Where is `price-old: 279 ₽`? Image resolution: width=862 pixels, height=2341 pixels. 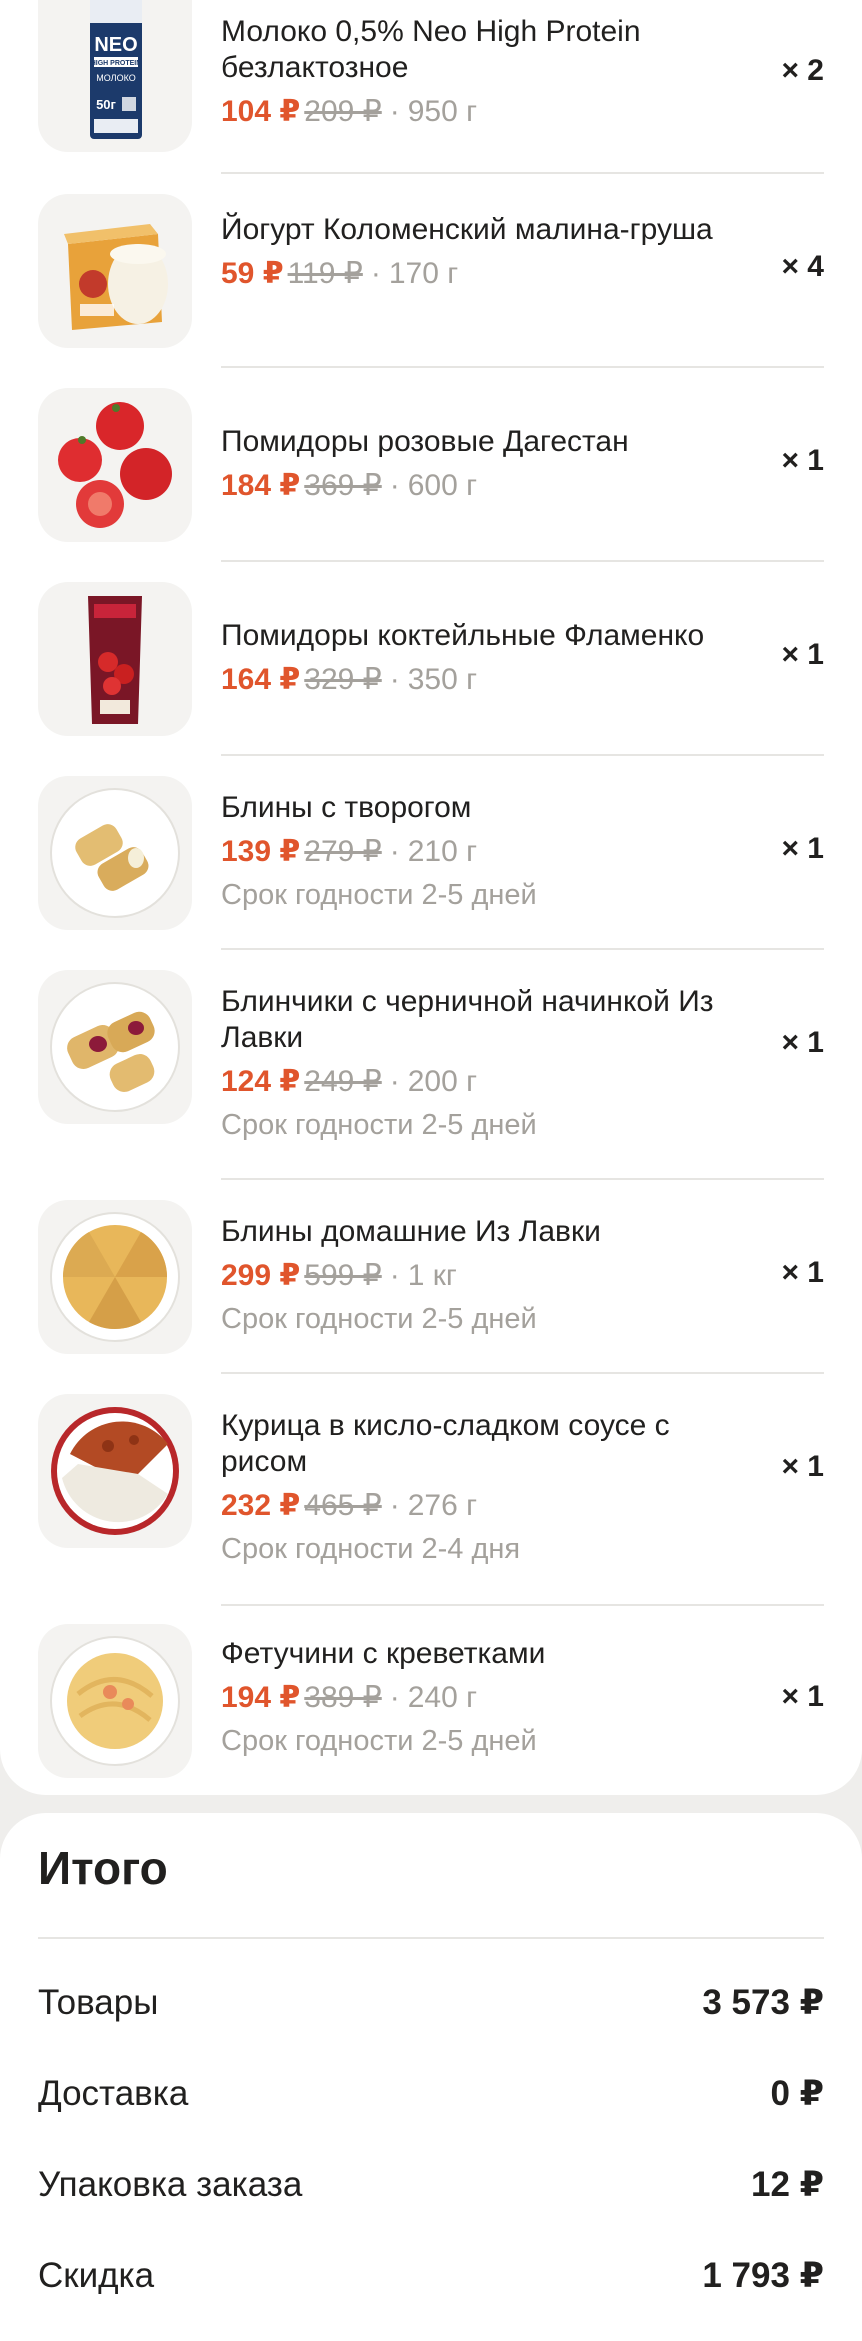
price-old: 279 ₽ is located at coordinates (343, 851).